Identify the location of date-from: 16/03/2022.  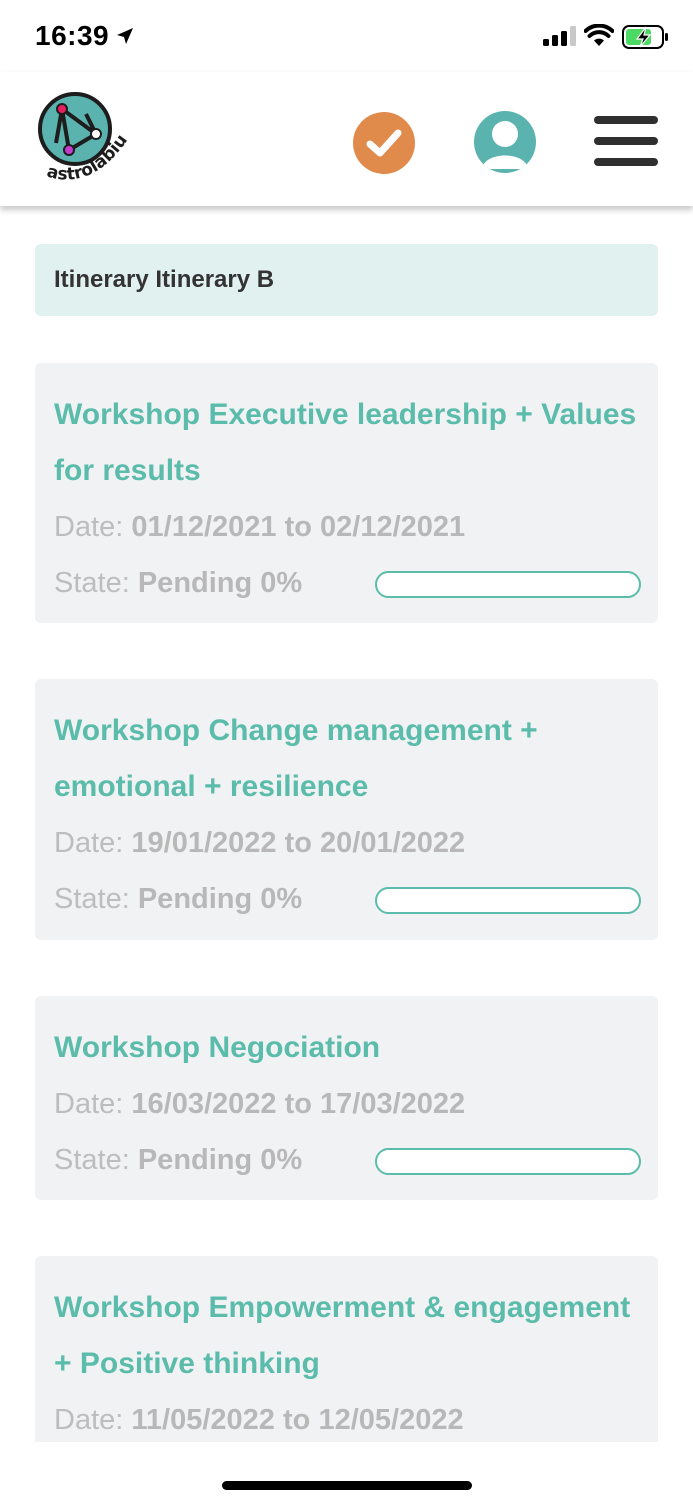
(204, 1104).